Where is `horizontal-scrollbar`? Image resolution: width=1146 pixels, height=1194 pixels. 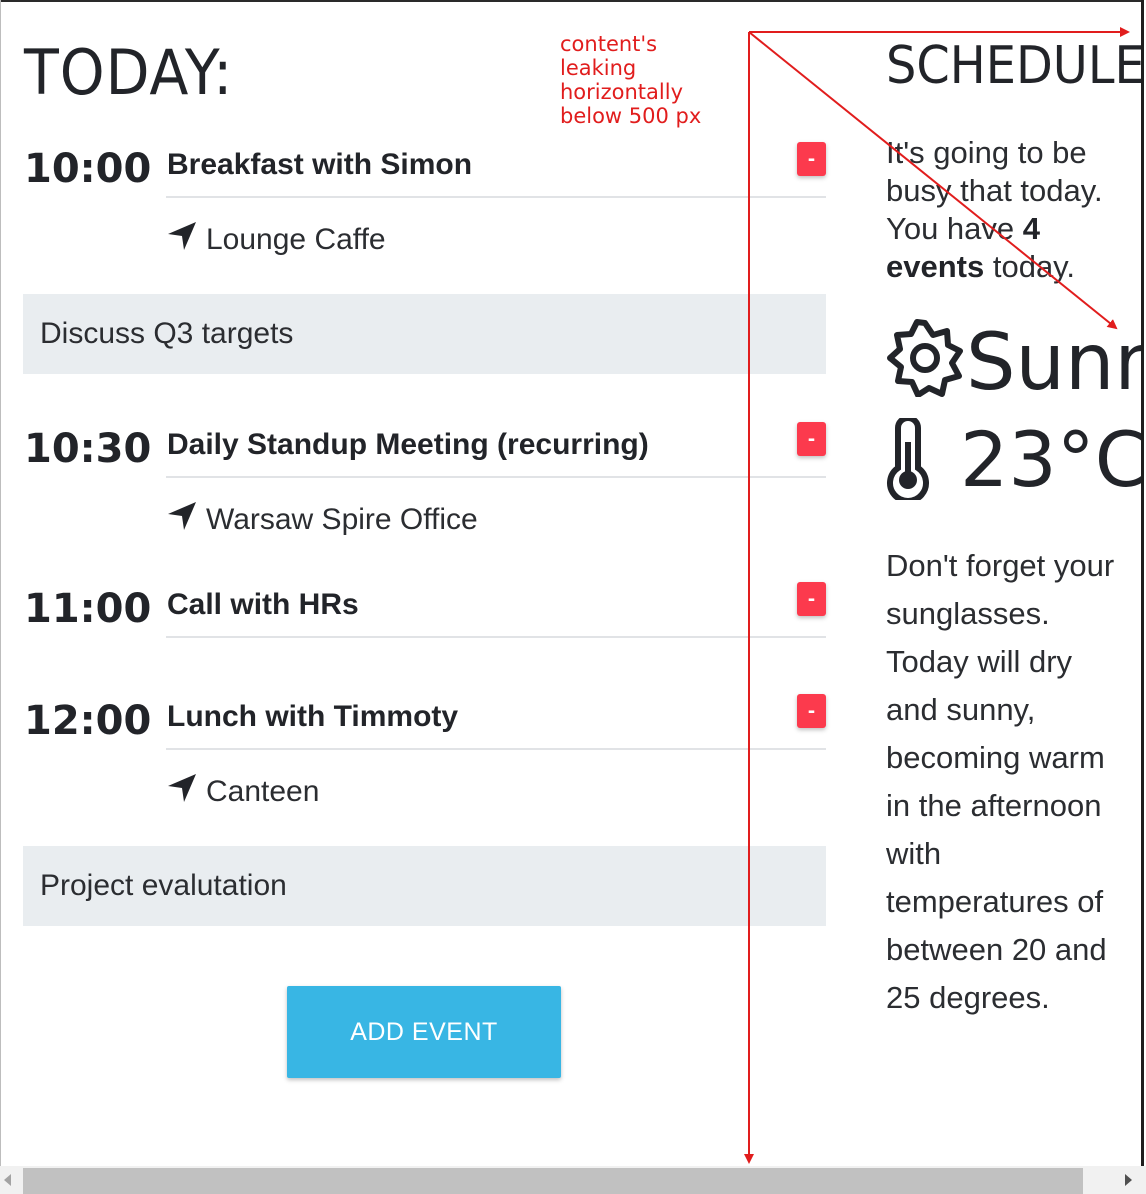 horizontal-scrollbar is located at coordinates (573, 1180).